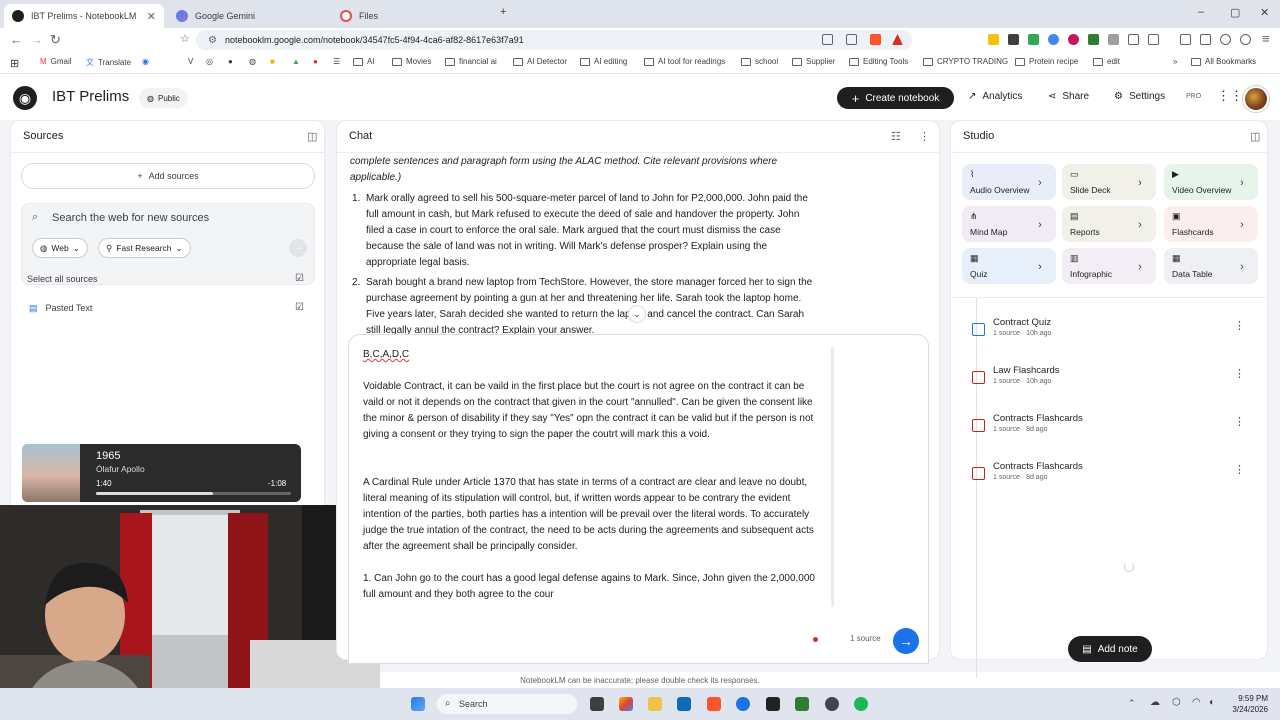 The image size is (1280, 720). I want to click on studio-tile-mind-map: ⋔ Mind Map ›, so click(1009, 224).